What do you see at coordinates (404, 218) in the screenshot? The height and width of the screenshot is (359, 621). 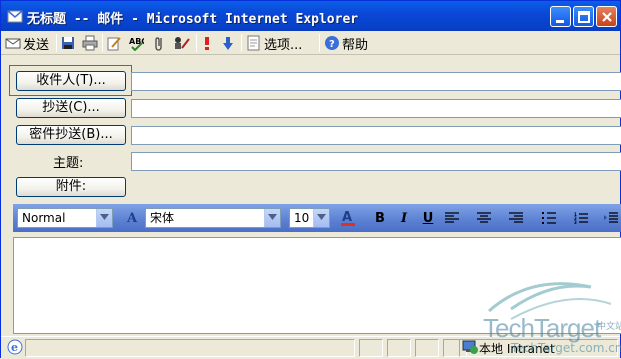 I see `italic-button: I` at bounding box center [404, 218].